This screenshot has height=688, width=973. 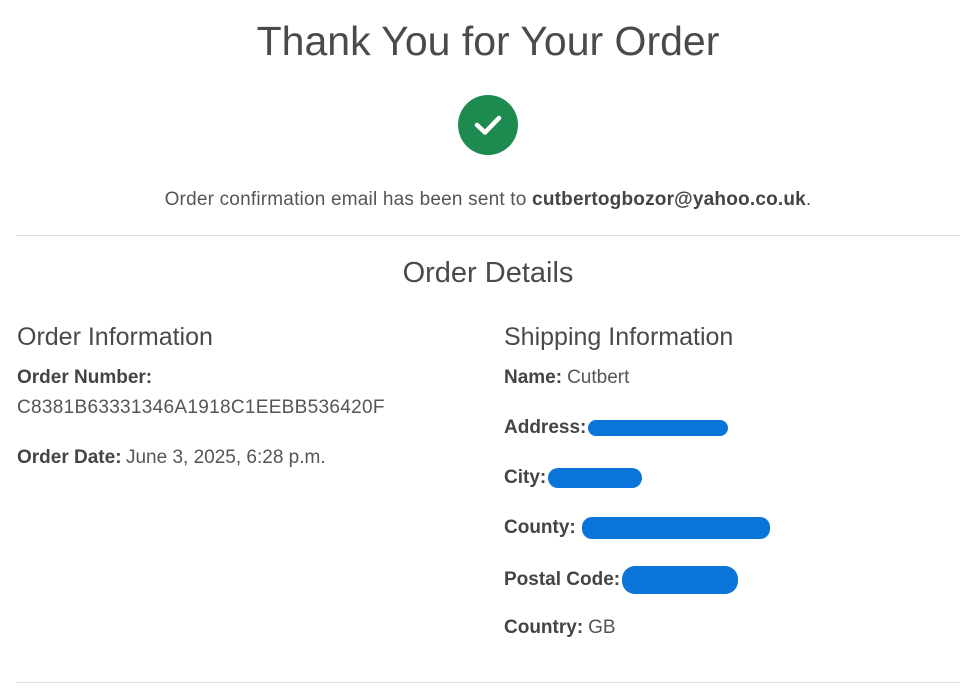 I want to click on shipping-name-row: Name: Cutbert, so click(x=566, y=378).